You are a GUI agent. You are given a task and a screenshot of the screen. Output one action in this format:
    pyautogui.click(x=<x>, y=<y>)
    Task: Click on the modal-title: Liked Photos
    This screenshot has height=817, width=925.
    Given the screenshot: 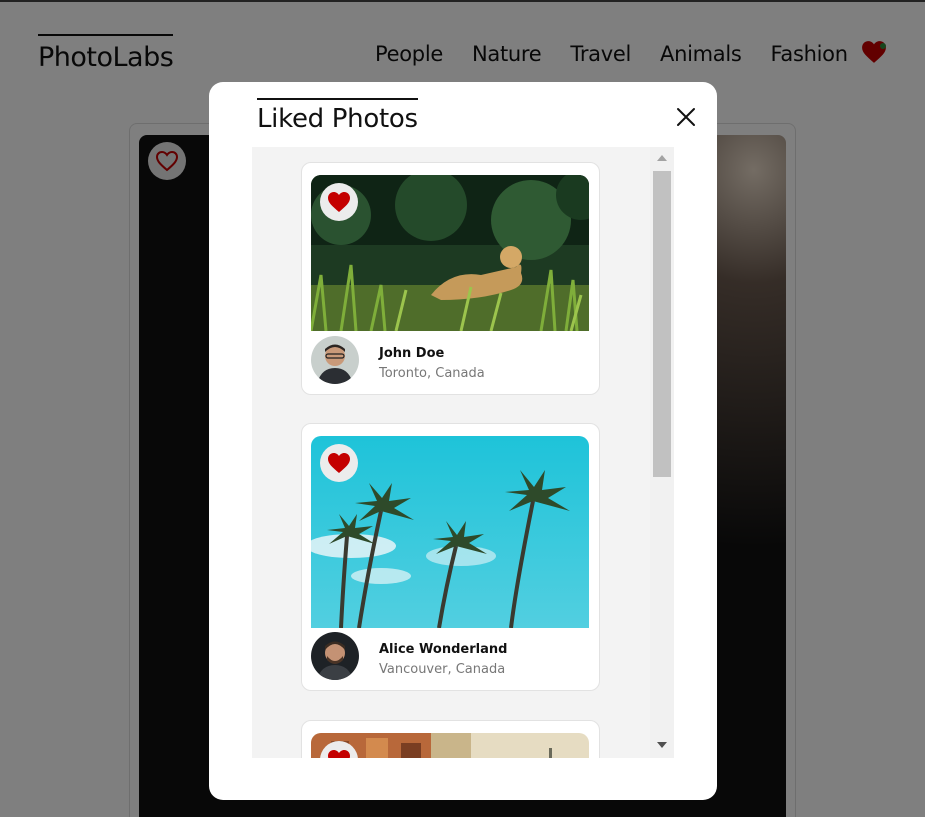 What is the action you would take?
    pyautogui.click(x=337, y=116)
    